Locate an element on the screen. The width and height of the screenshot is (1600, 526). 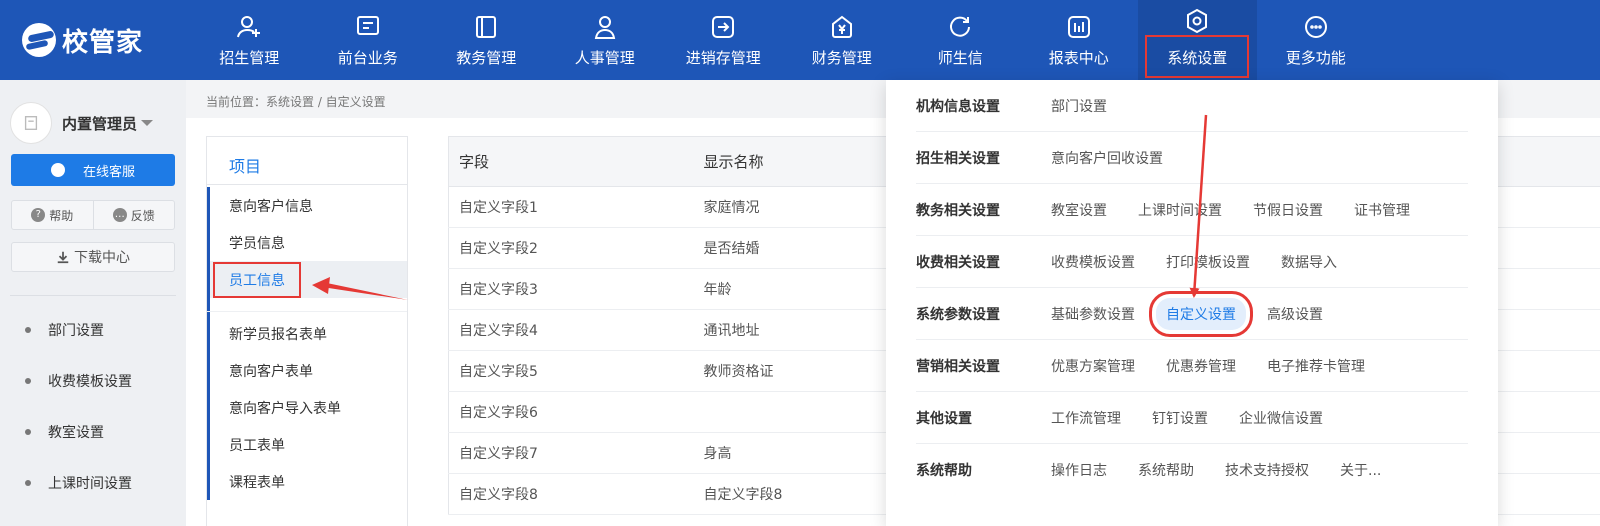
menu-links: 基础参数设置 自定义设置 高级设置 is located at coordinates (1202, 313).